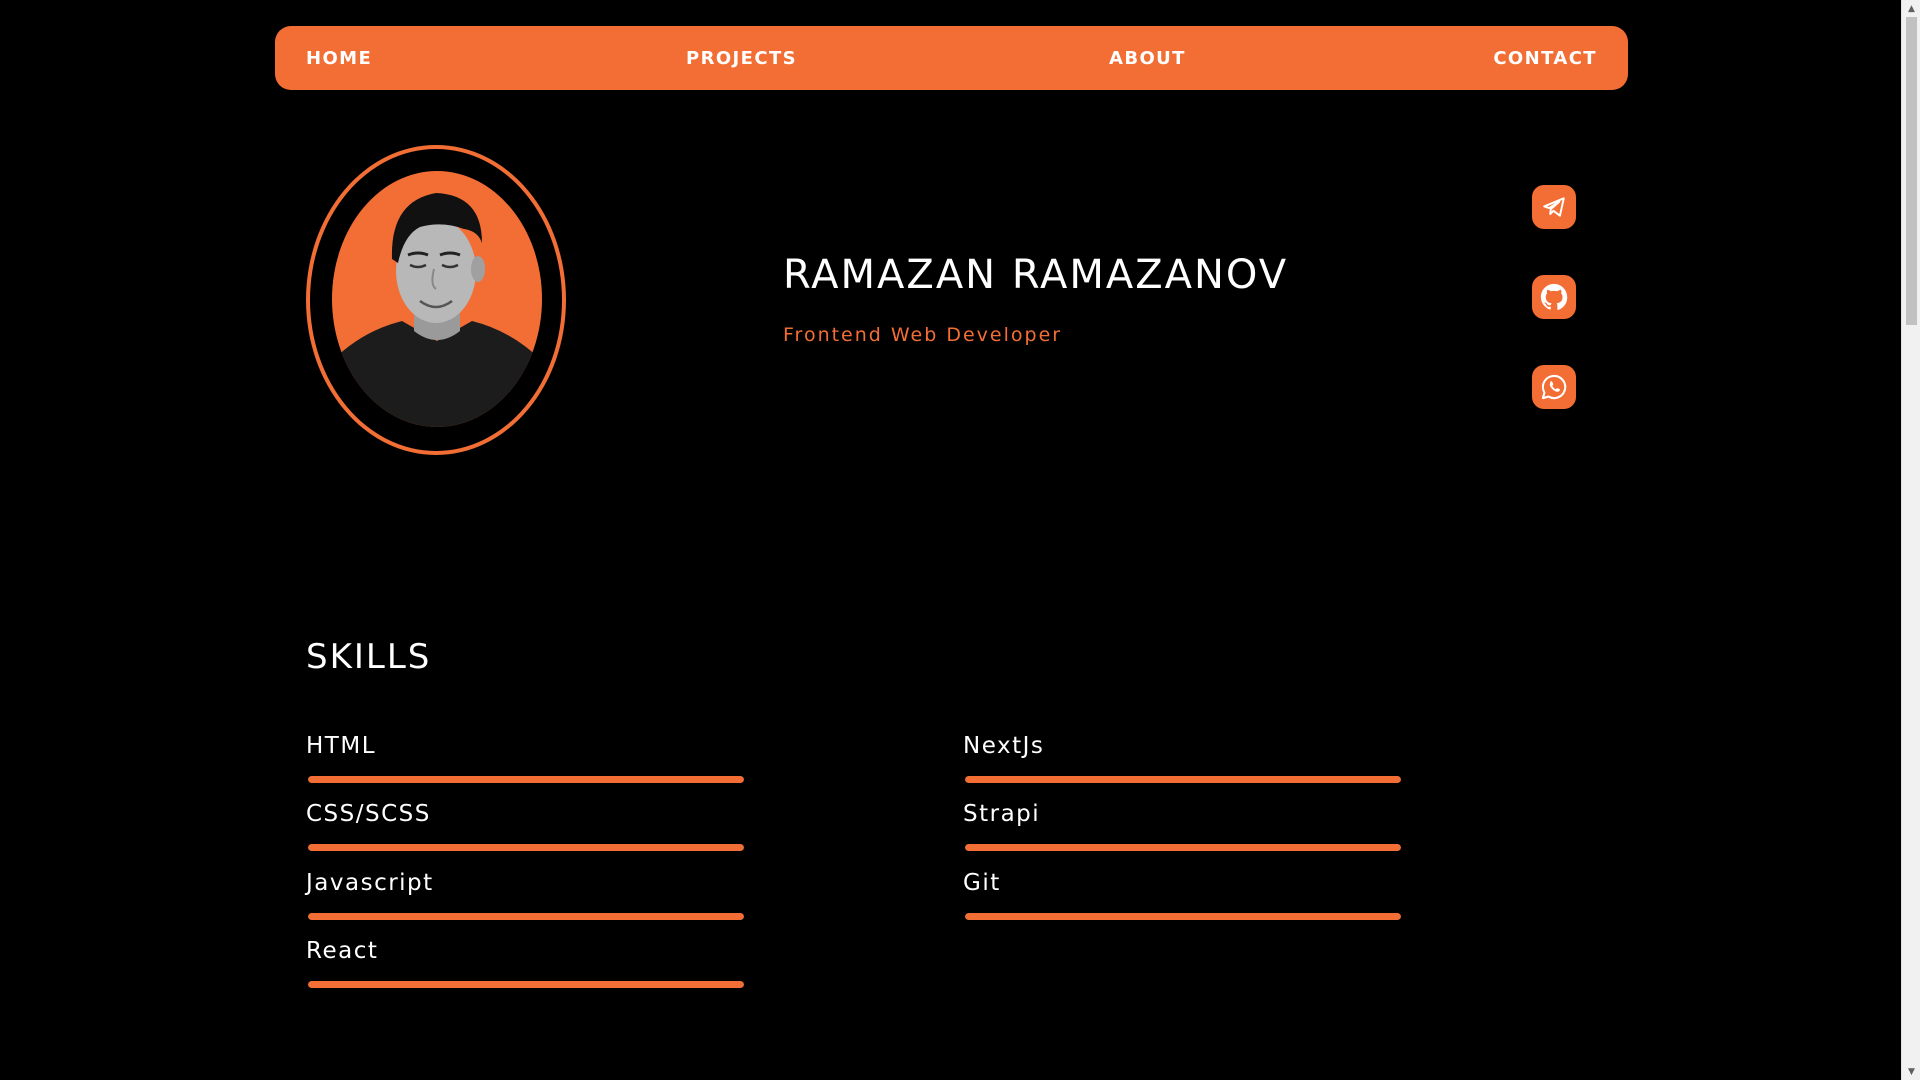 This screenshot has width=1920, height=1080. Describe the element at coordinates (437, 310) in the screenshot. I see `avatar-photo` at that location.